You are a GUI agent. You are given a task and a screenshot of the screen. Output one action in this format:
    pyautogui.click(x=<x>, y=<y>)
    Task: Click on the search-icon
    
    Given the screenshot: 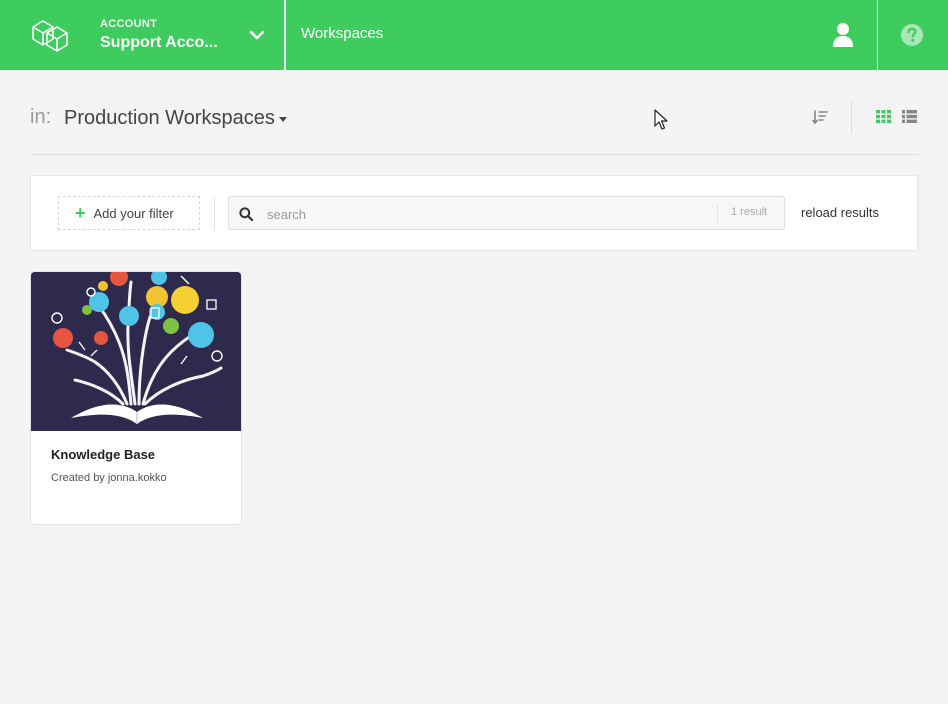 What is the action you would take?
    pyautogui.click(x=246, y=214)
    